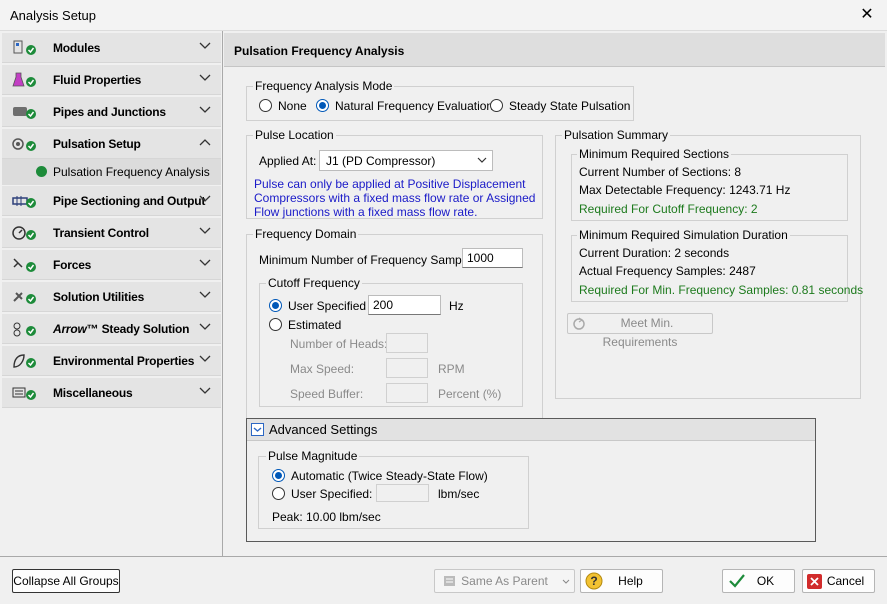 This screenshot has height=604, width=887. I want to click on cutoff-user-radio, so click(275, 305).